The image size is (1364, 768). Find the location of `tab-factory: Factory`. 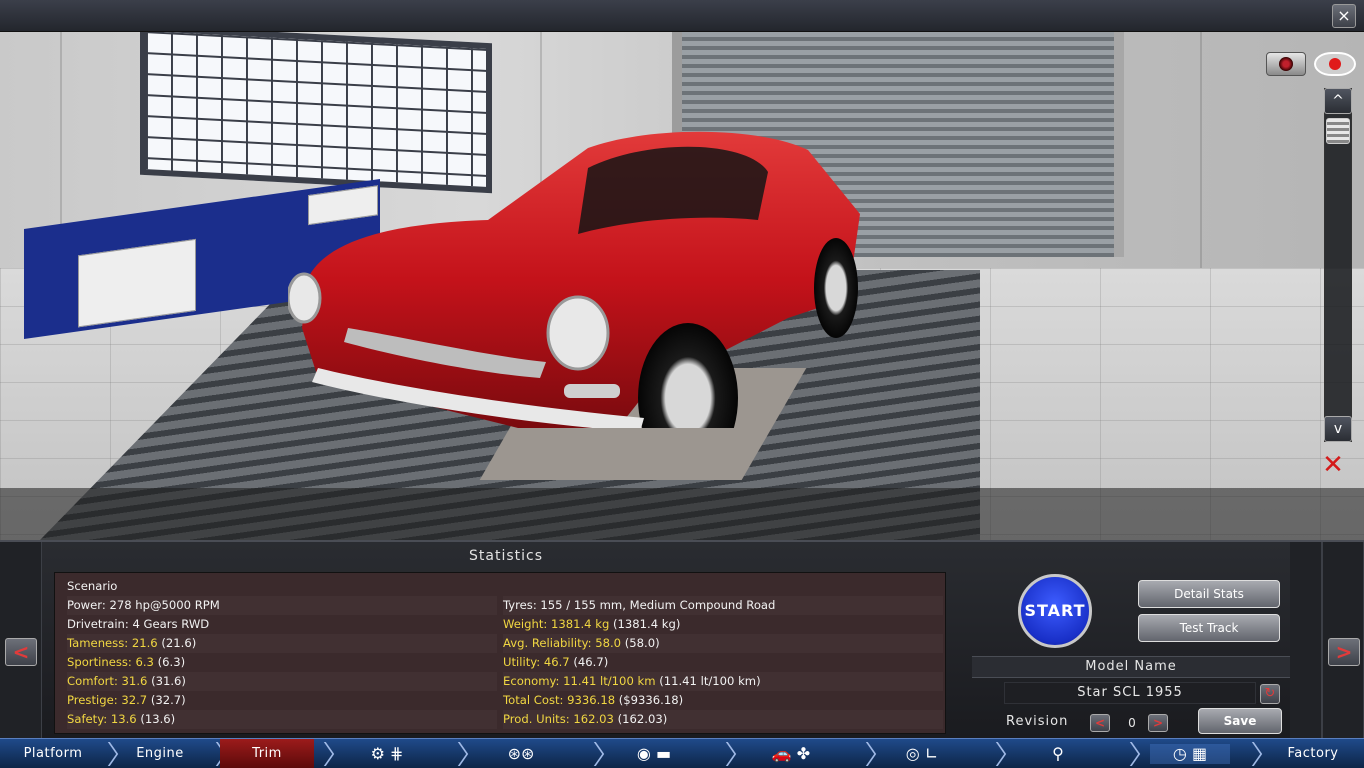

tab-factory: Factory is located at coordinates (1313, 753).